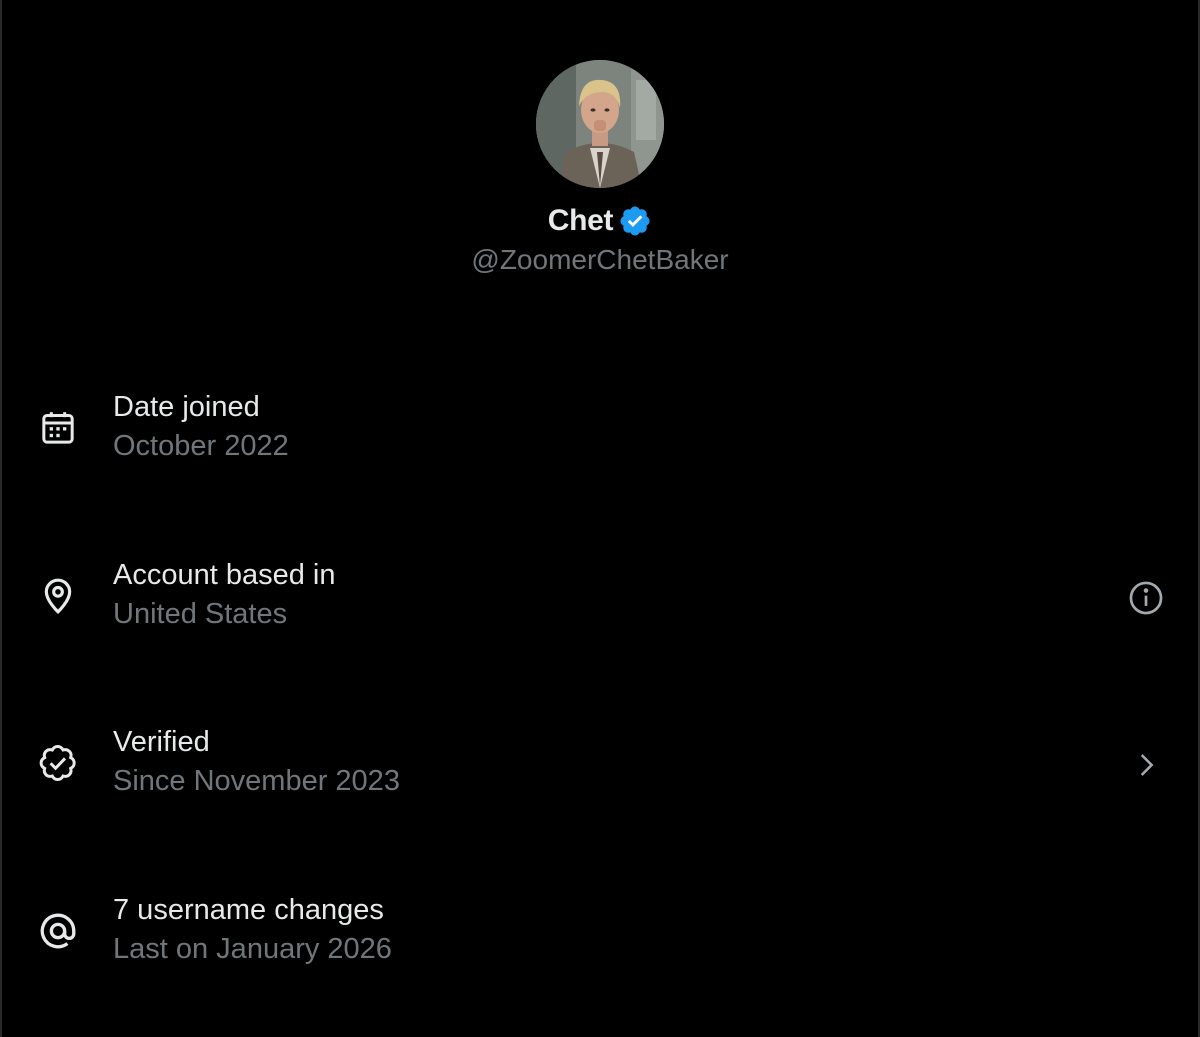  Describe the element at coordinates (252, 949) in the screenshot. I see `row-subtitle: Last on January 2026` at that location.